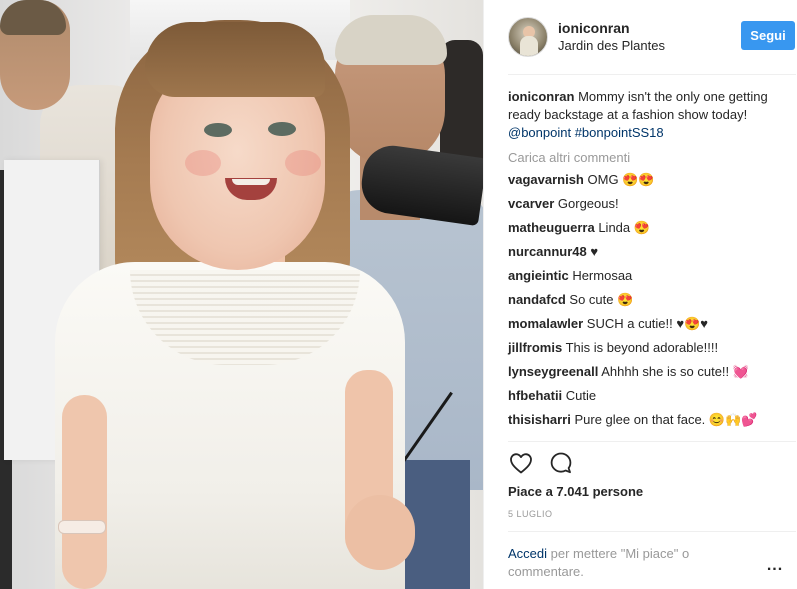 The image size is (797, 589). What do you see at coordinates (621, 179) in the screenshot?
I see `comment-text: OMG 😍😍` at bounding box center [621, 179].